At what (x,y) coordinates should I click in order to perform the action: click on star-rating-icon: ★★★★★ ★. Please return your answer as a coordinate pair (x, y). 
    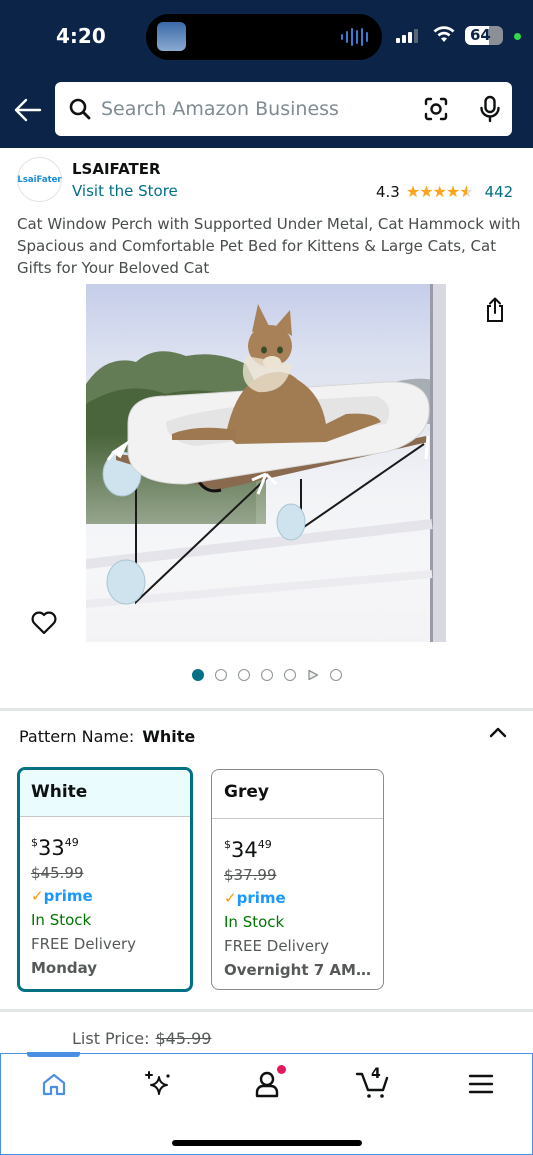
    Looking at the image, I should click on (439, 191).